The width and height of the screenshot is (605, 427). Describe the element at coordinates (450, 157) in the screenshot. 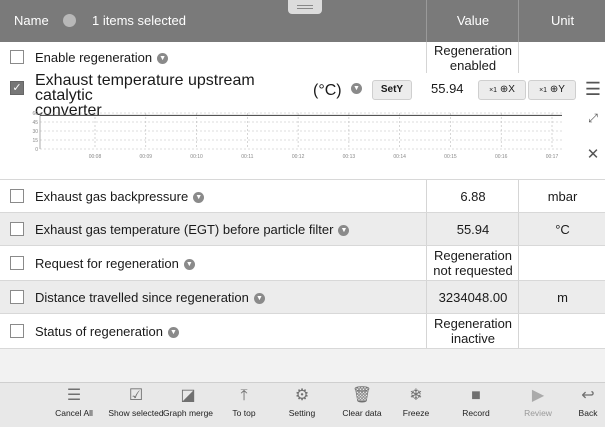

I see `x-tick-label: 00:15` at that location.